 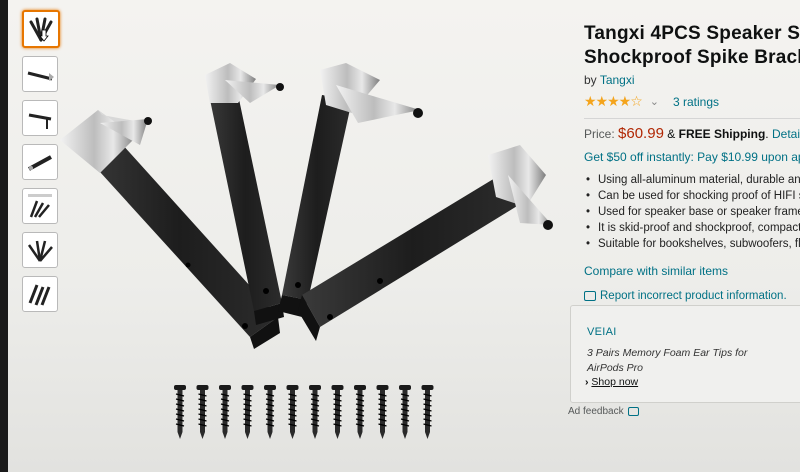 I want to click on rating-row: ★★★★☆ ⌄ 3 ratings, so click(x=692, y=101).